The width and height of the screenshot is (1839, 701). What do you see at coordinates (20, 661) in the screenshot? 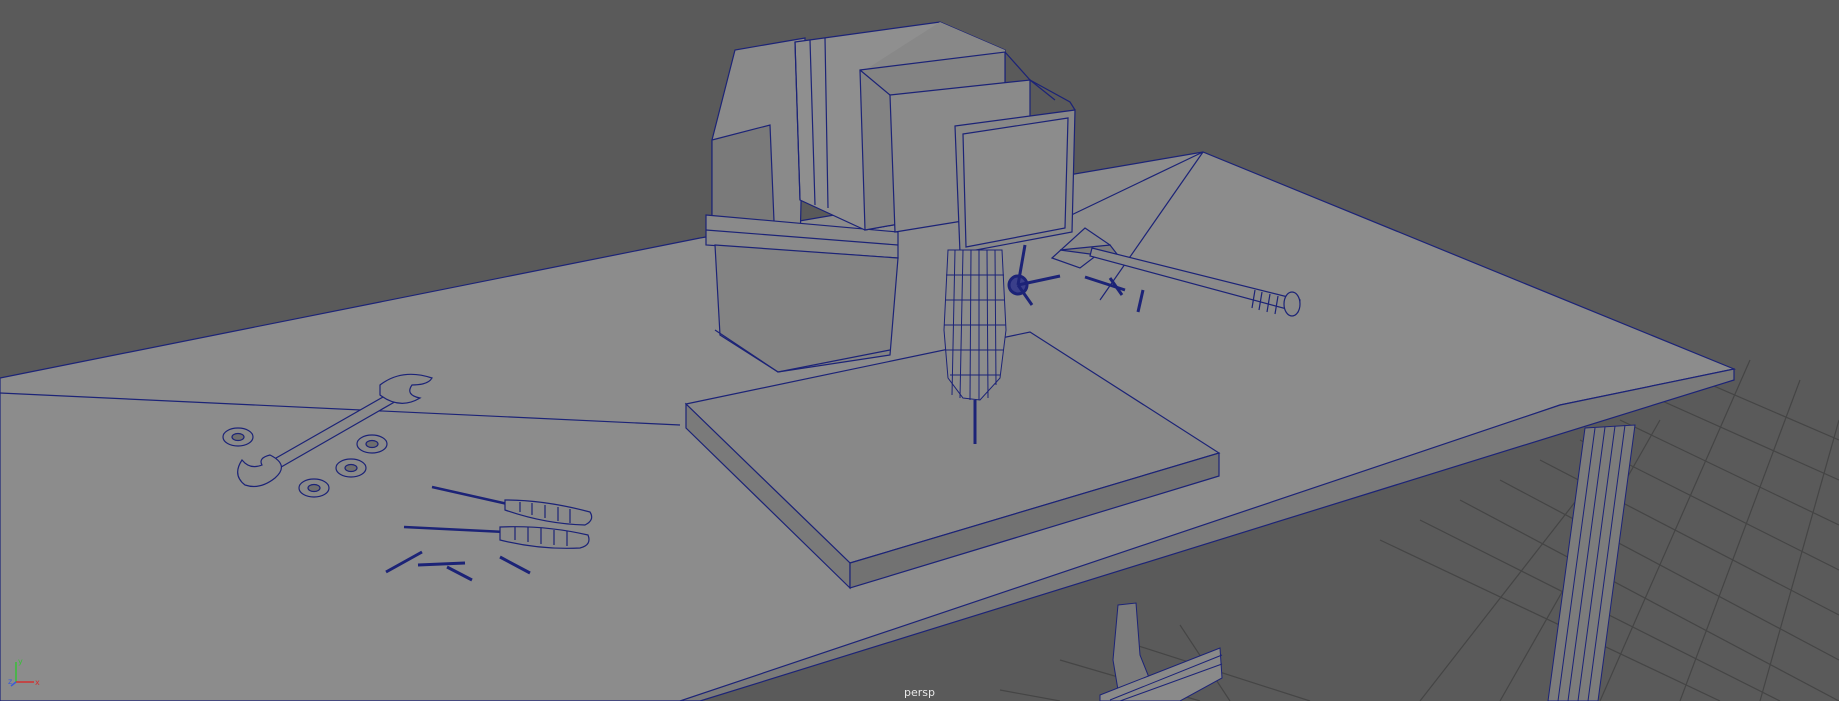
I see `y-axis-label: y` at bounding box center [20, 661].